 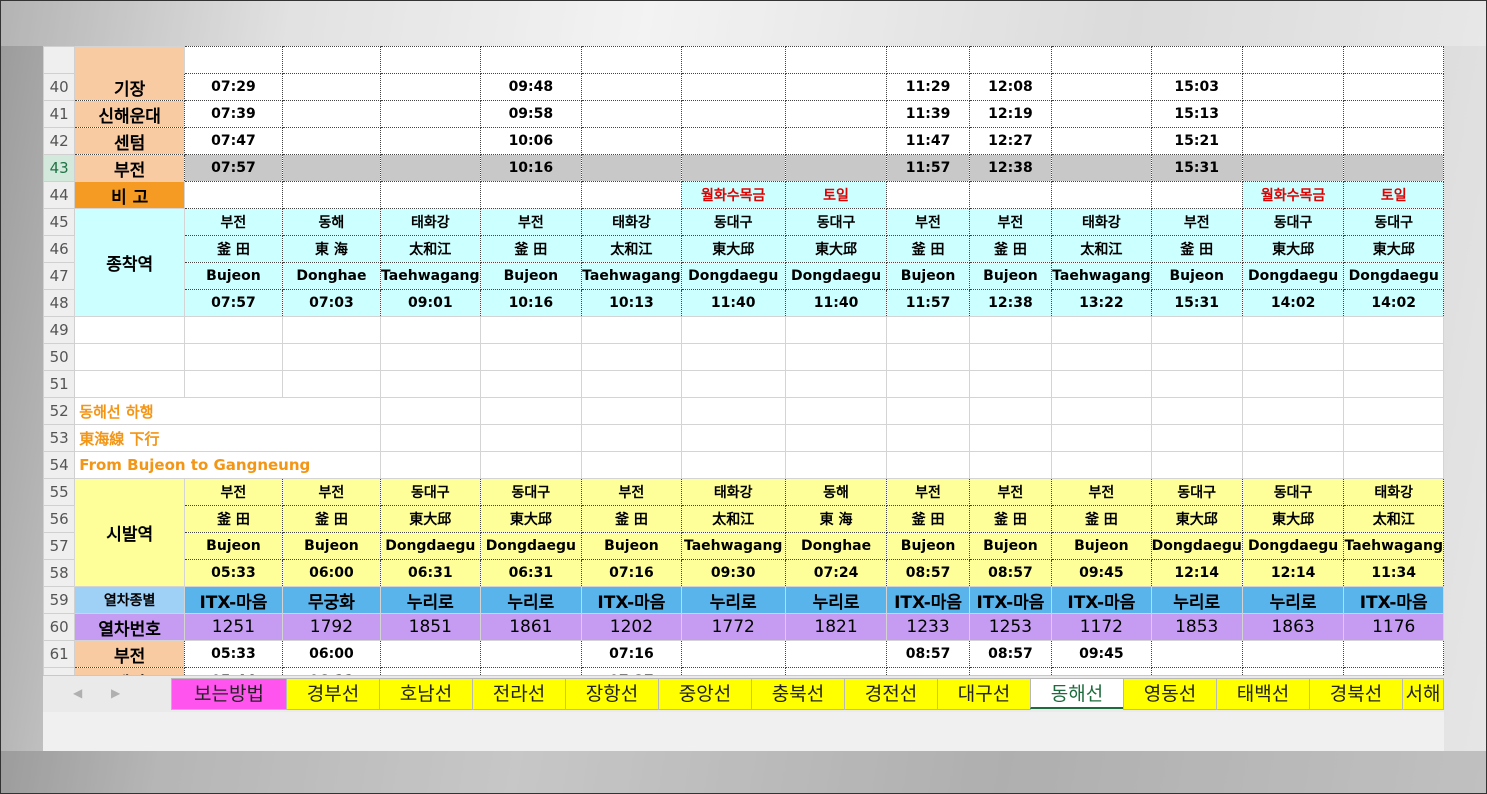 What do you see at coordinates (233, 303) in the screenshot?
I see `terminal-cell: 07:57` at bounding box center [233, 303].